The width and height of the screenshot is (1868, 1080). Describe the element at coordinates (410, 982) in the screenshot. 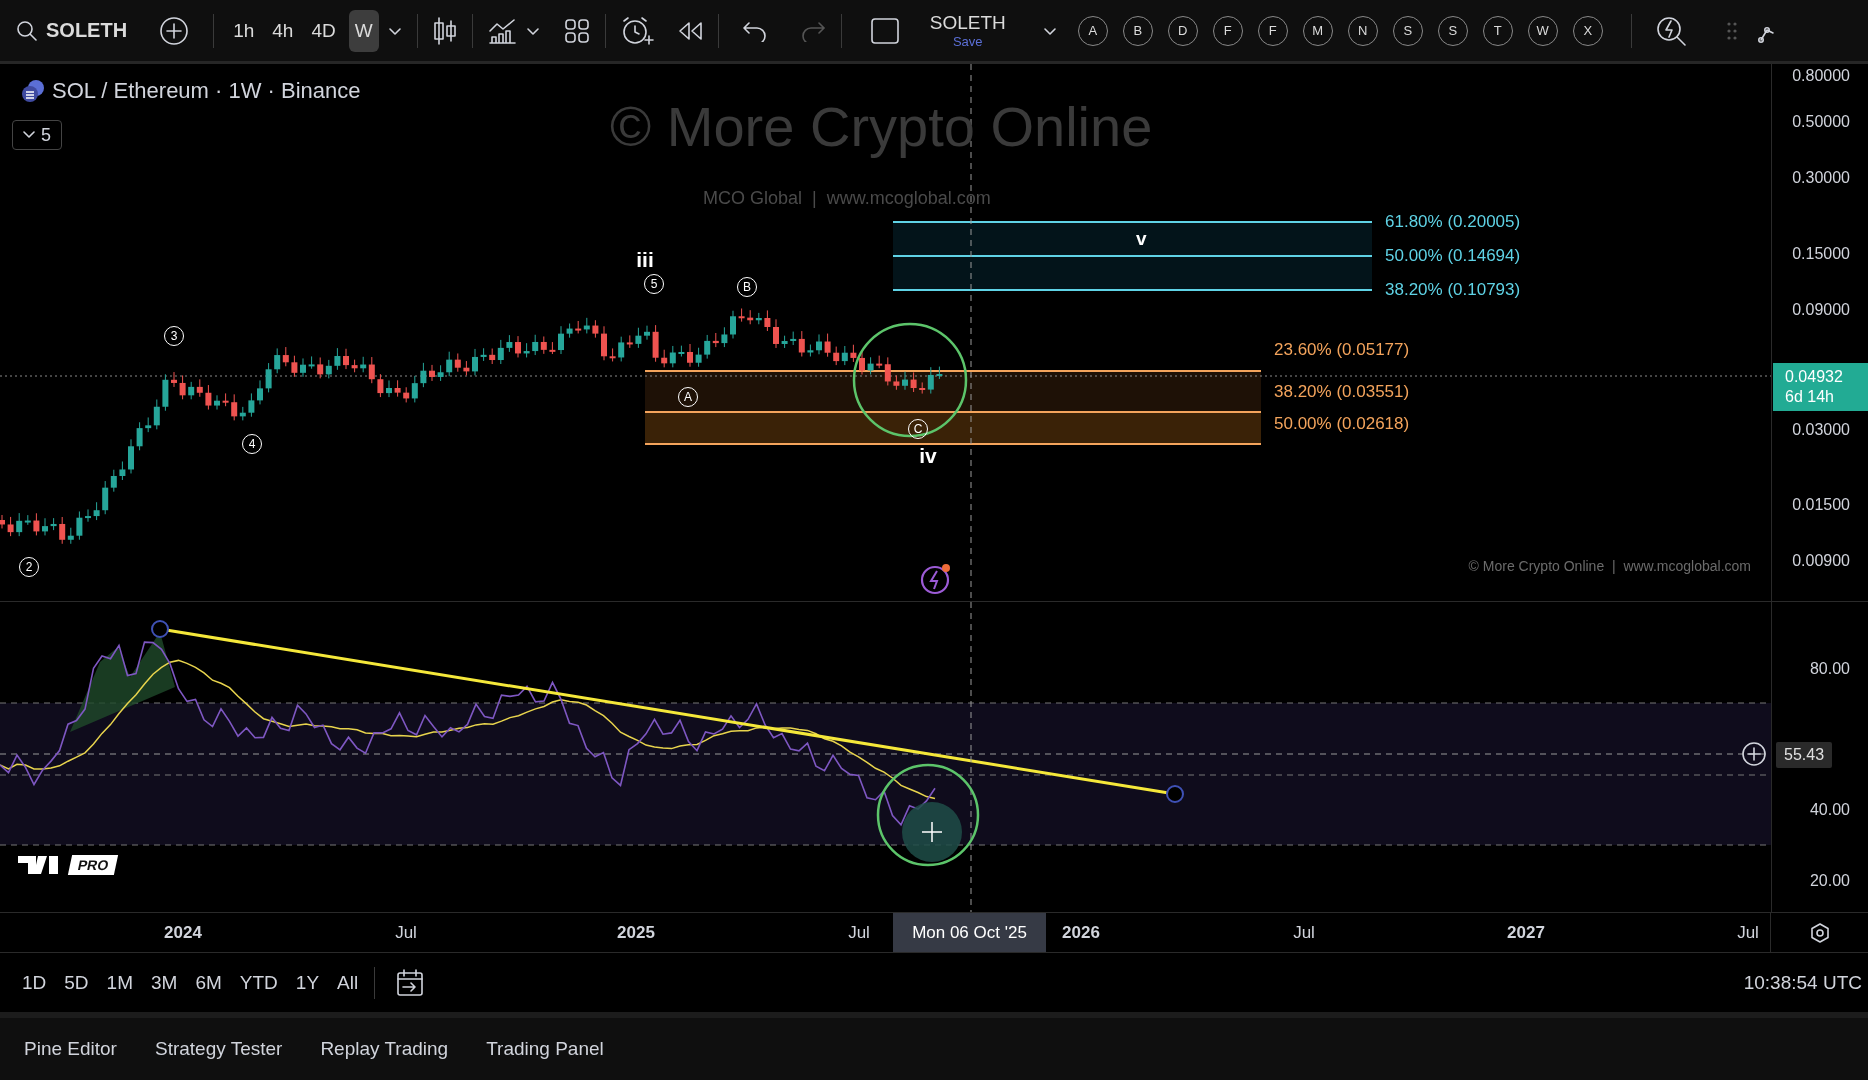

I see `calendar-icon` at that location.